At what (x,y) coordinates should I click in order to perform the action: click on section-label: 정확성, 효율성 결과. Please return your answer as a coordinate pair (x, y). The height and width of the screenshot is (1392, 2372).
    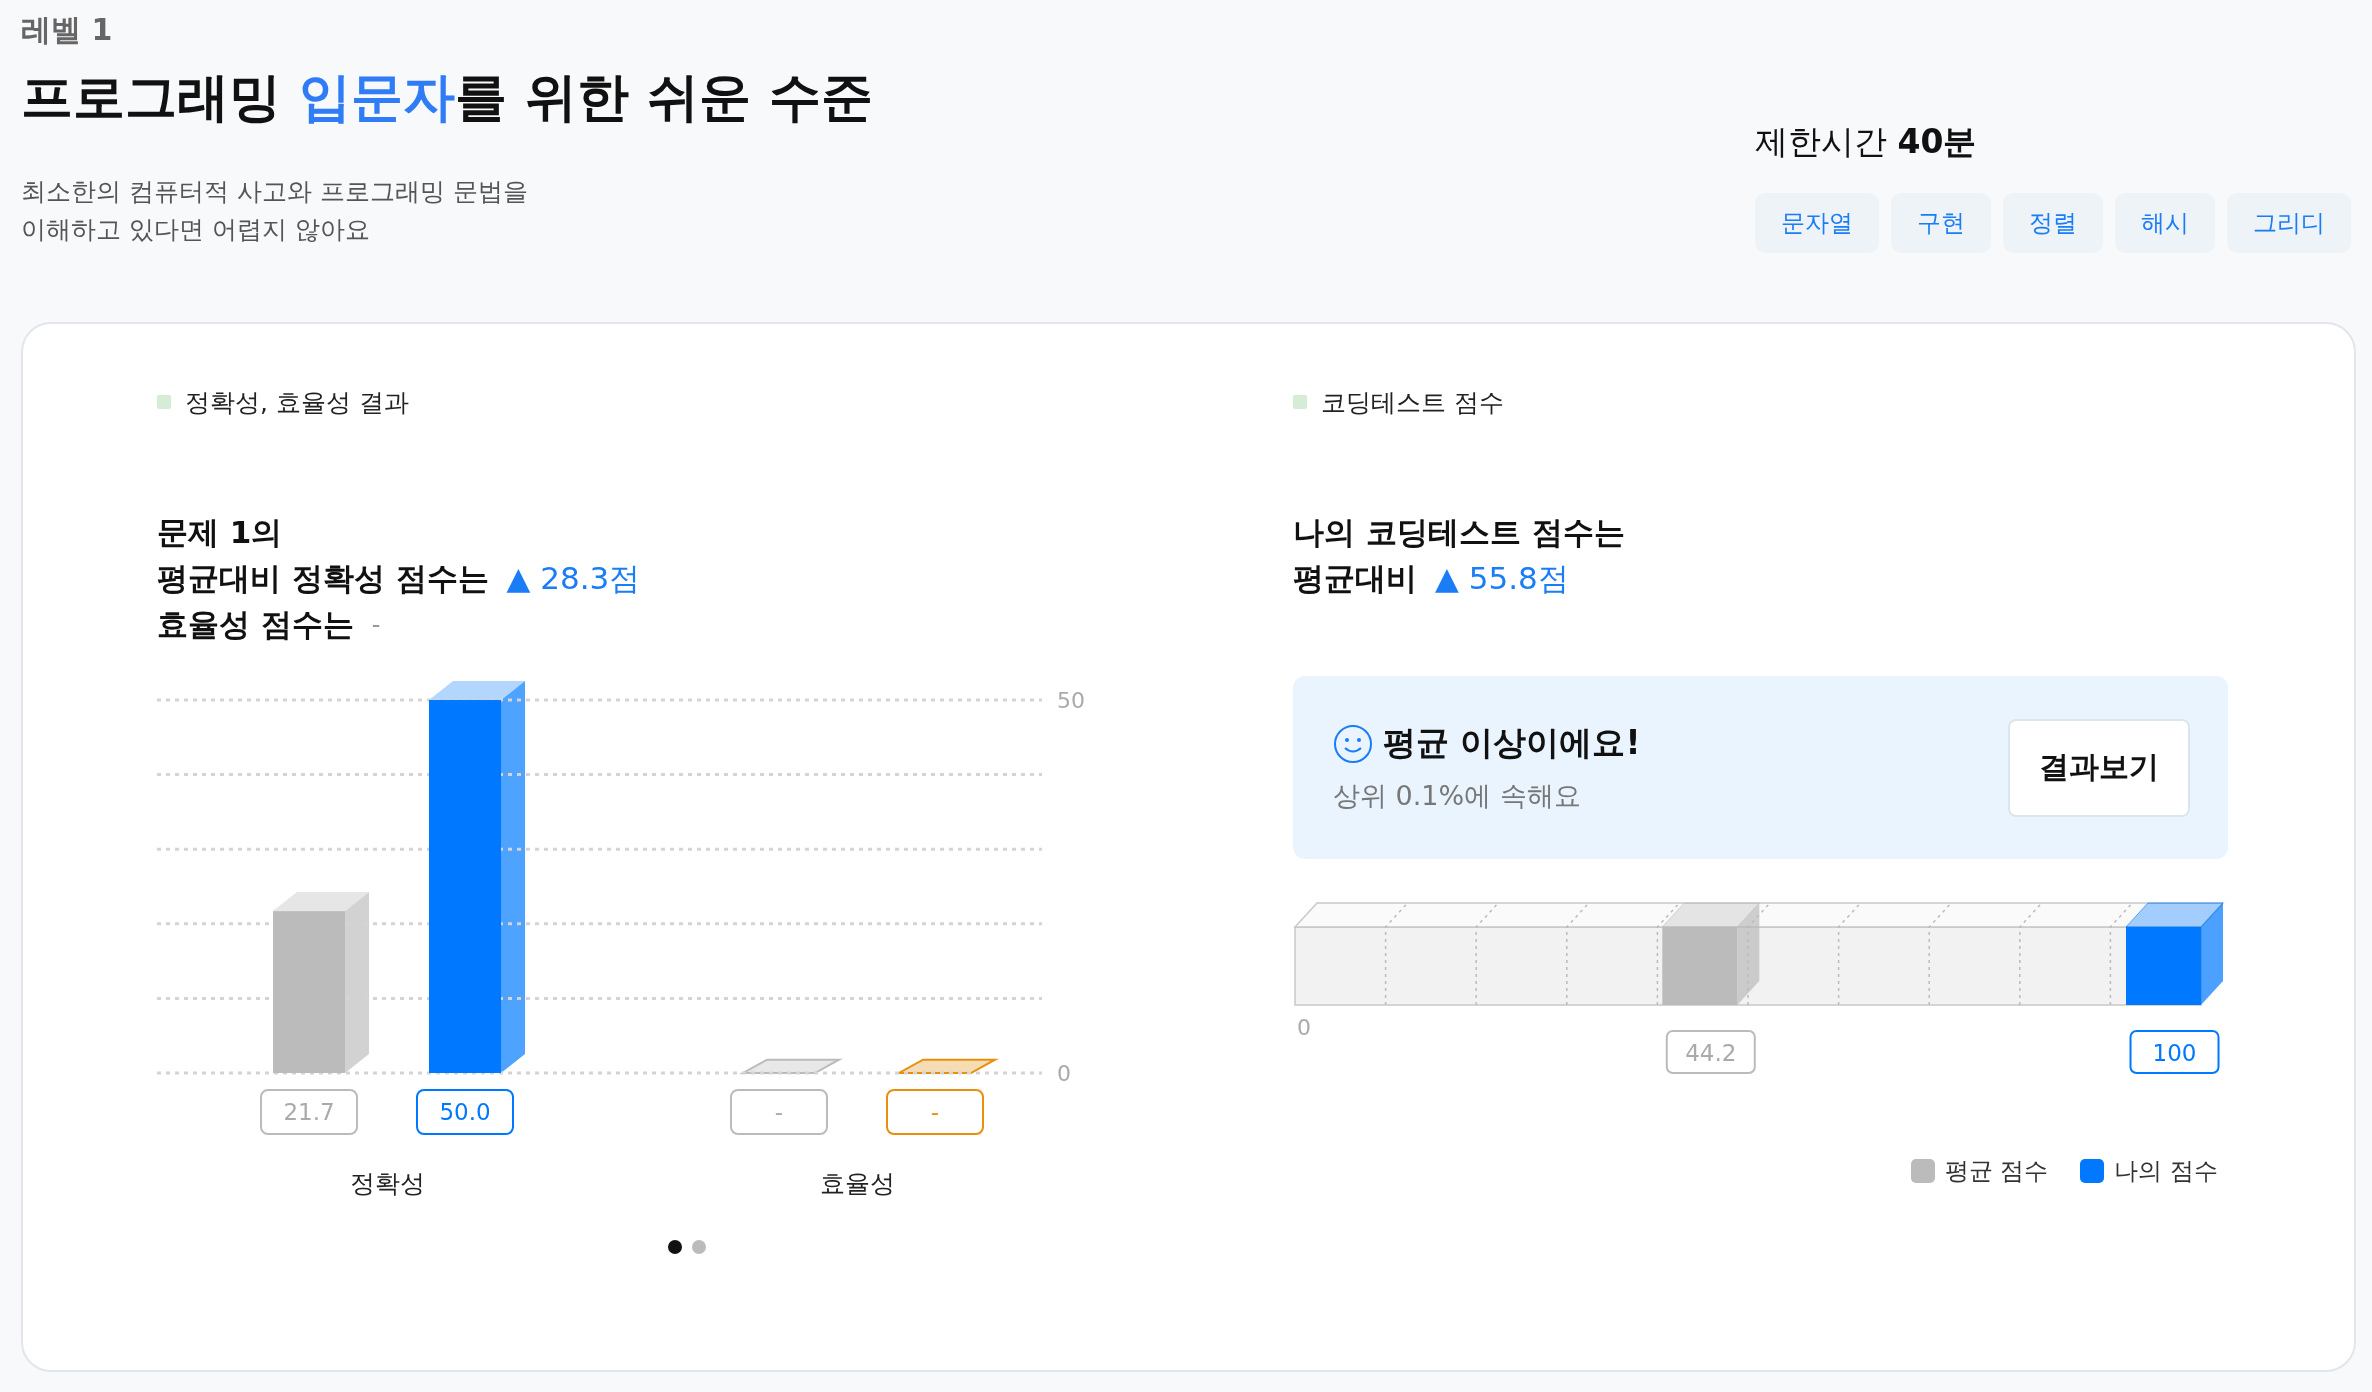
    Looking at the image, I should click on (297, 402).